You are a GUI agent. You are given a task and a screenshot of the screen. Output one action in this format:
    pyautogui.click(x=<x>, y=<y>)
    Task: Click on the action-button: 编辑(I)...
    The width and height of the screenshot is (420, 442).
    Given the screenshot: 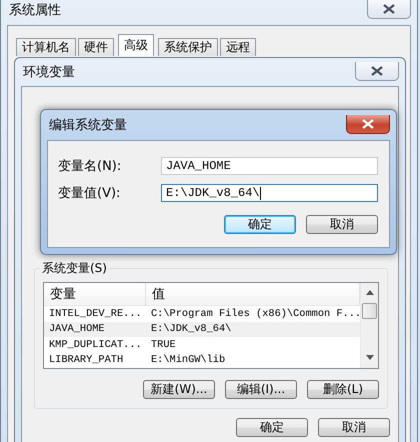 What is the action you would take?
    pyautogui.click(x=261, y=389)
    